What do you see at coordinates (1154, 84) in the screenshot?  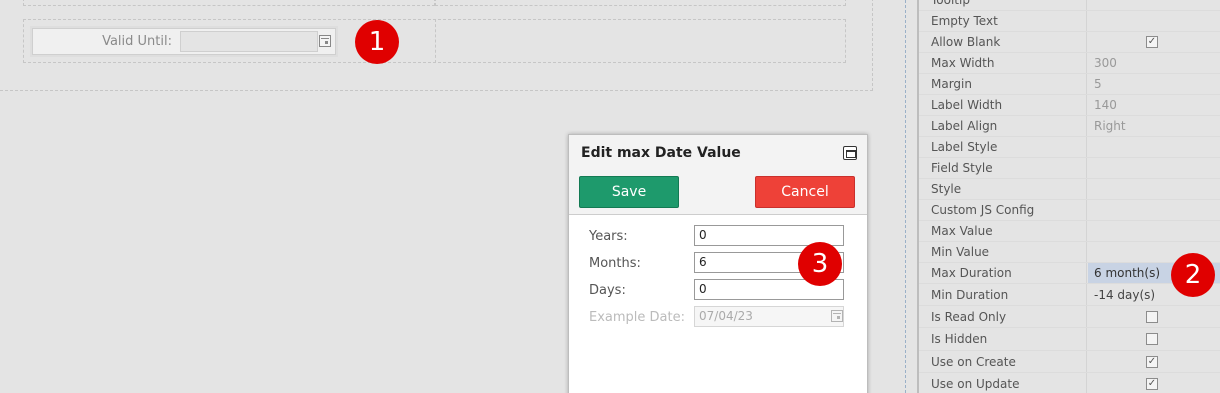 I see `property-value: 5` at bounding box center [1154, 84].